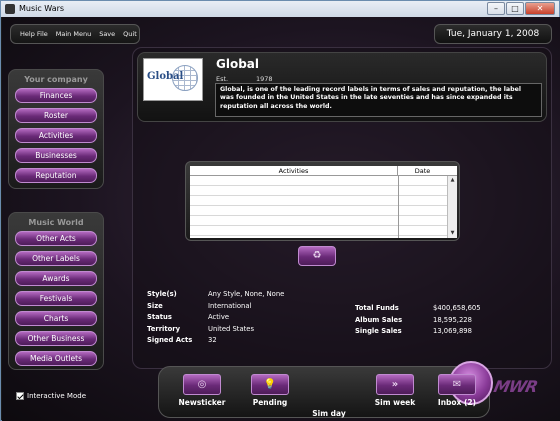 The height and width of the screenshot is (421, 560). Describe the element at coordinates (452, 207) in the screenshot. I see `activities-scrollbar: ▲ ▼` at that location.